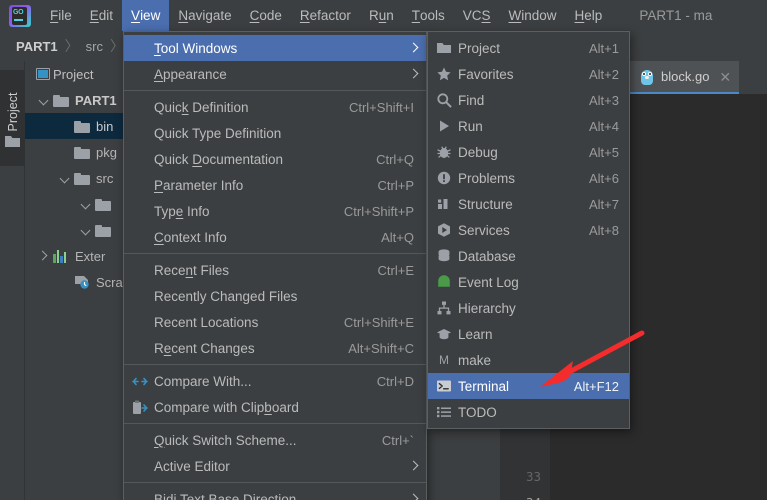  What do you see at coordinates (685, 77) in the screenshot?
I see `editor-tab-block-go: block.go ✕` at bounding box center [685, 77].